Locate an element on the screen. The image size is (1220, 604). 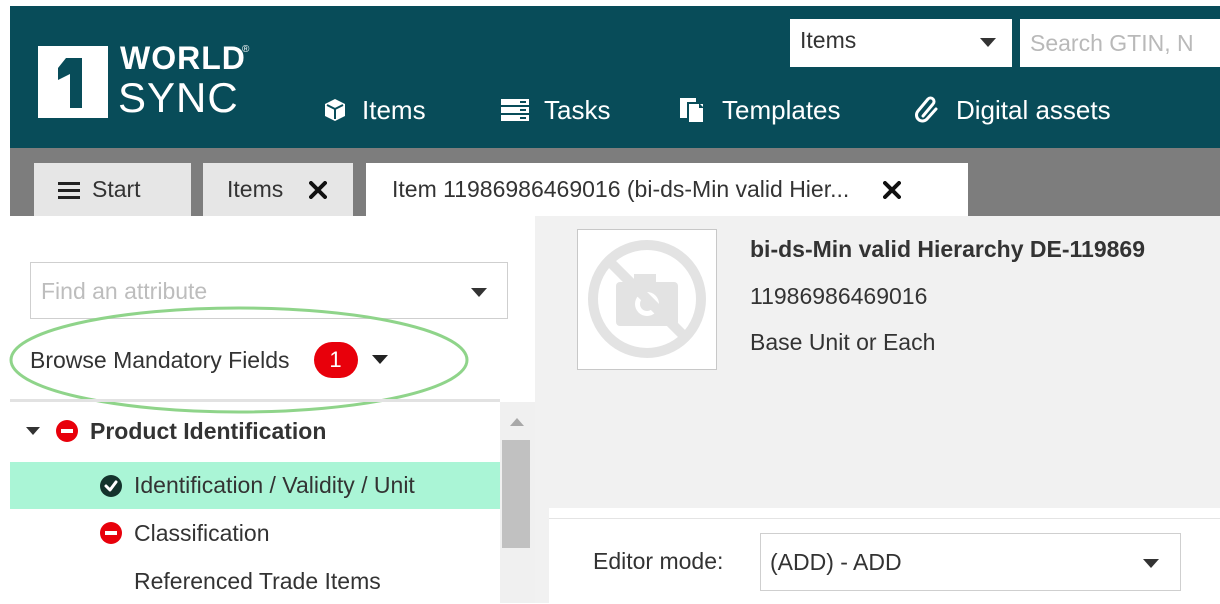
tree-node-label: Classification is located at coordinates (202, 532).